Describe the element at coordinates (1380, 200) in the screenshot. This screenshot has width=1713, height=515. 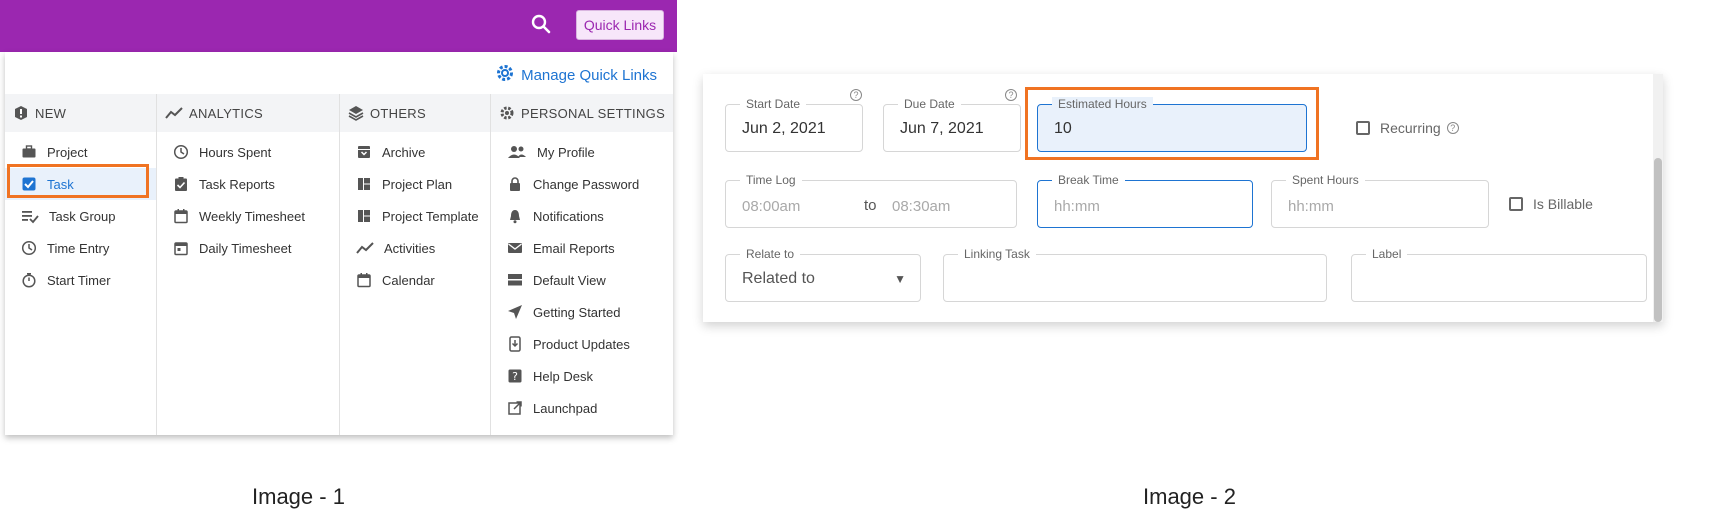
I see `spent-hours-field: Spent Hours hh:mm` at that location.